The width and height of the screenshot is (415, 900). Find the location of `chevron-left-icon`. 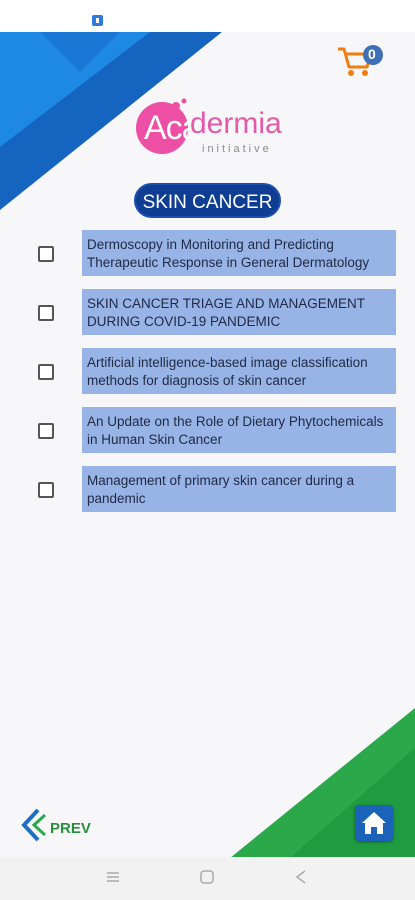

chevron-left-icon is located at coordinates (34, 825).